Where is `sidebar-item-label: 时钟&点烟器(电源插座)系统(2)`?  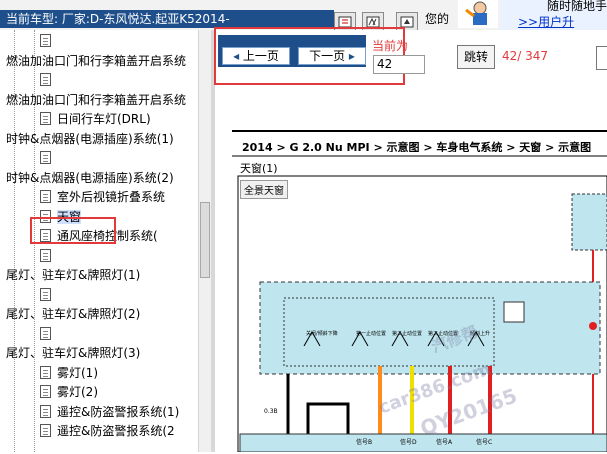 sidebar-item-label: 时钟&点烟器(电源插座)系统(2) is located at coordinates (90, 177).